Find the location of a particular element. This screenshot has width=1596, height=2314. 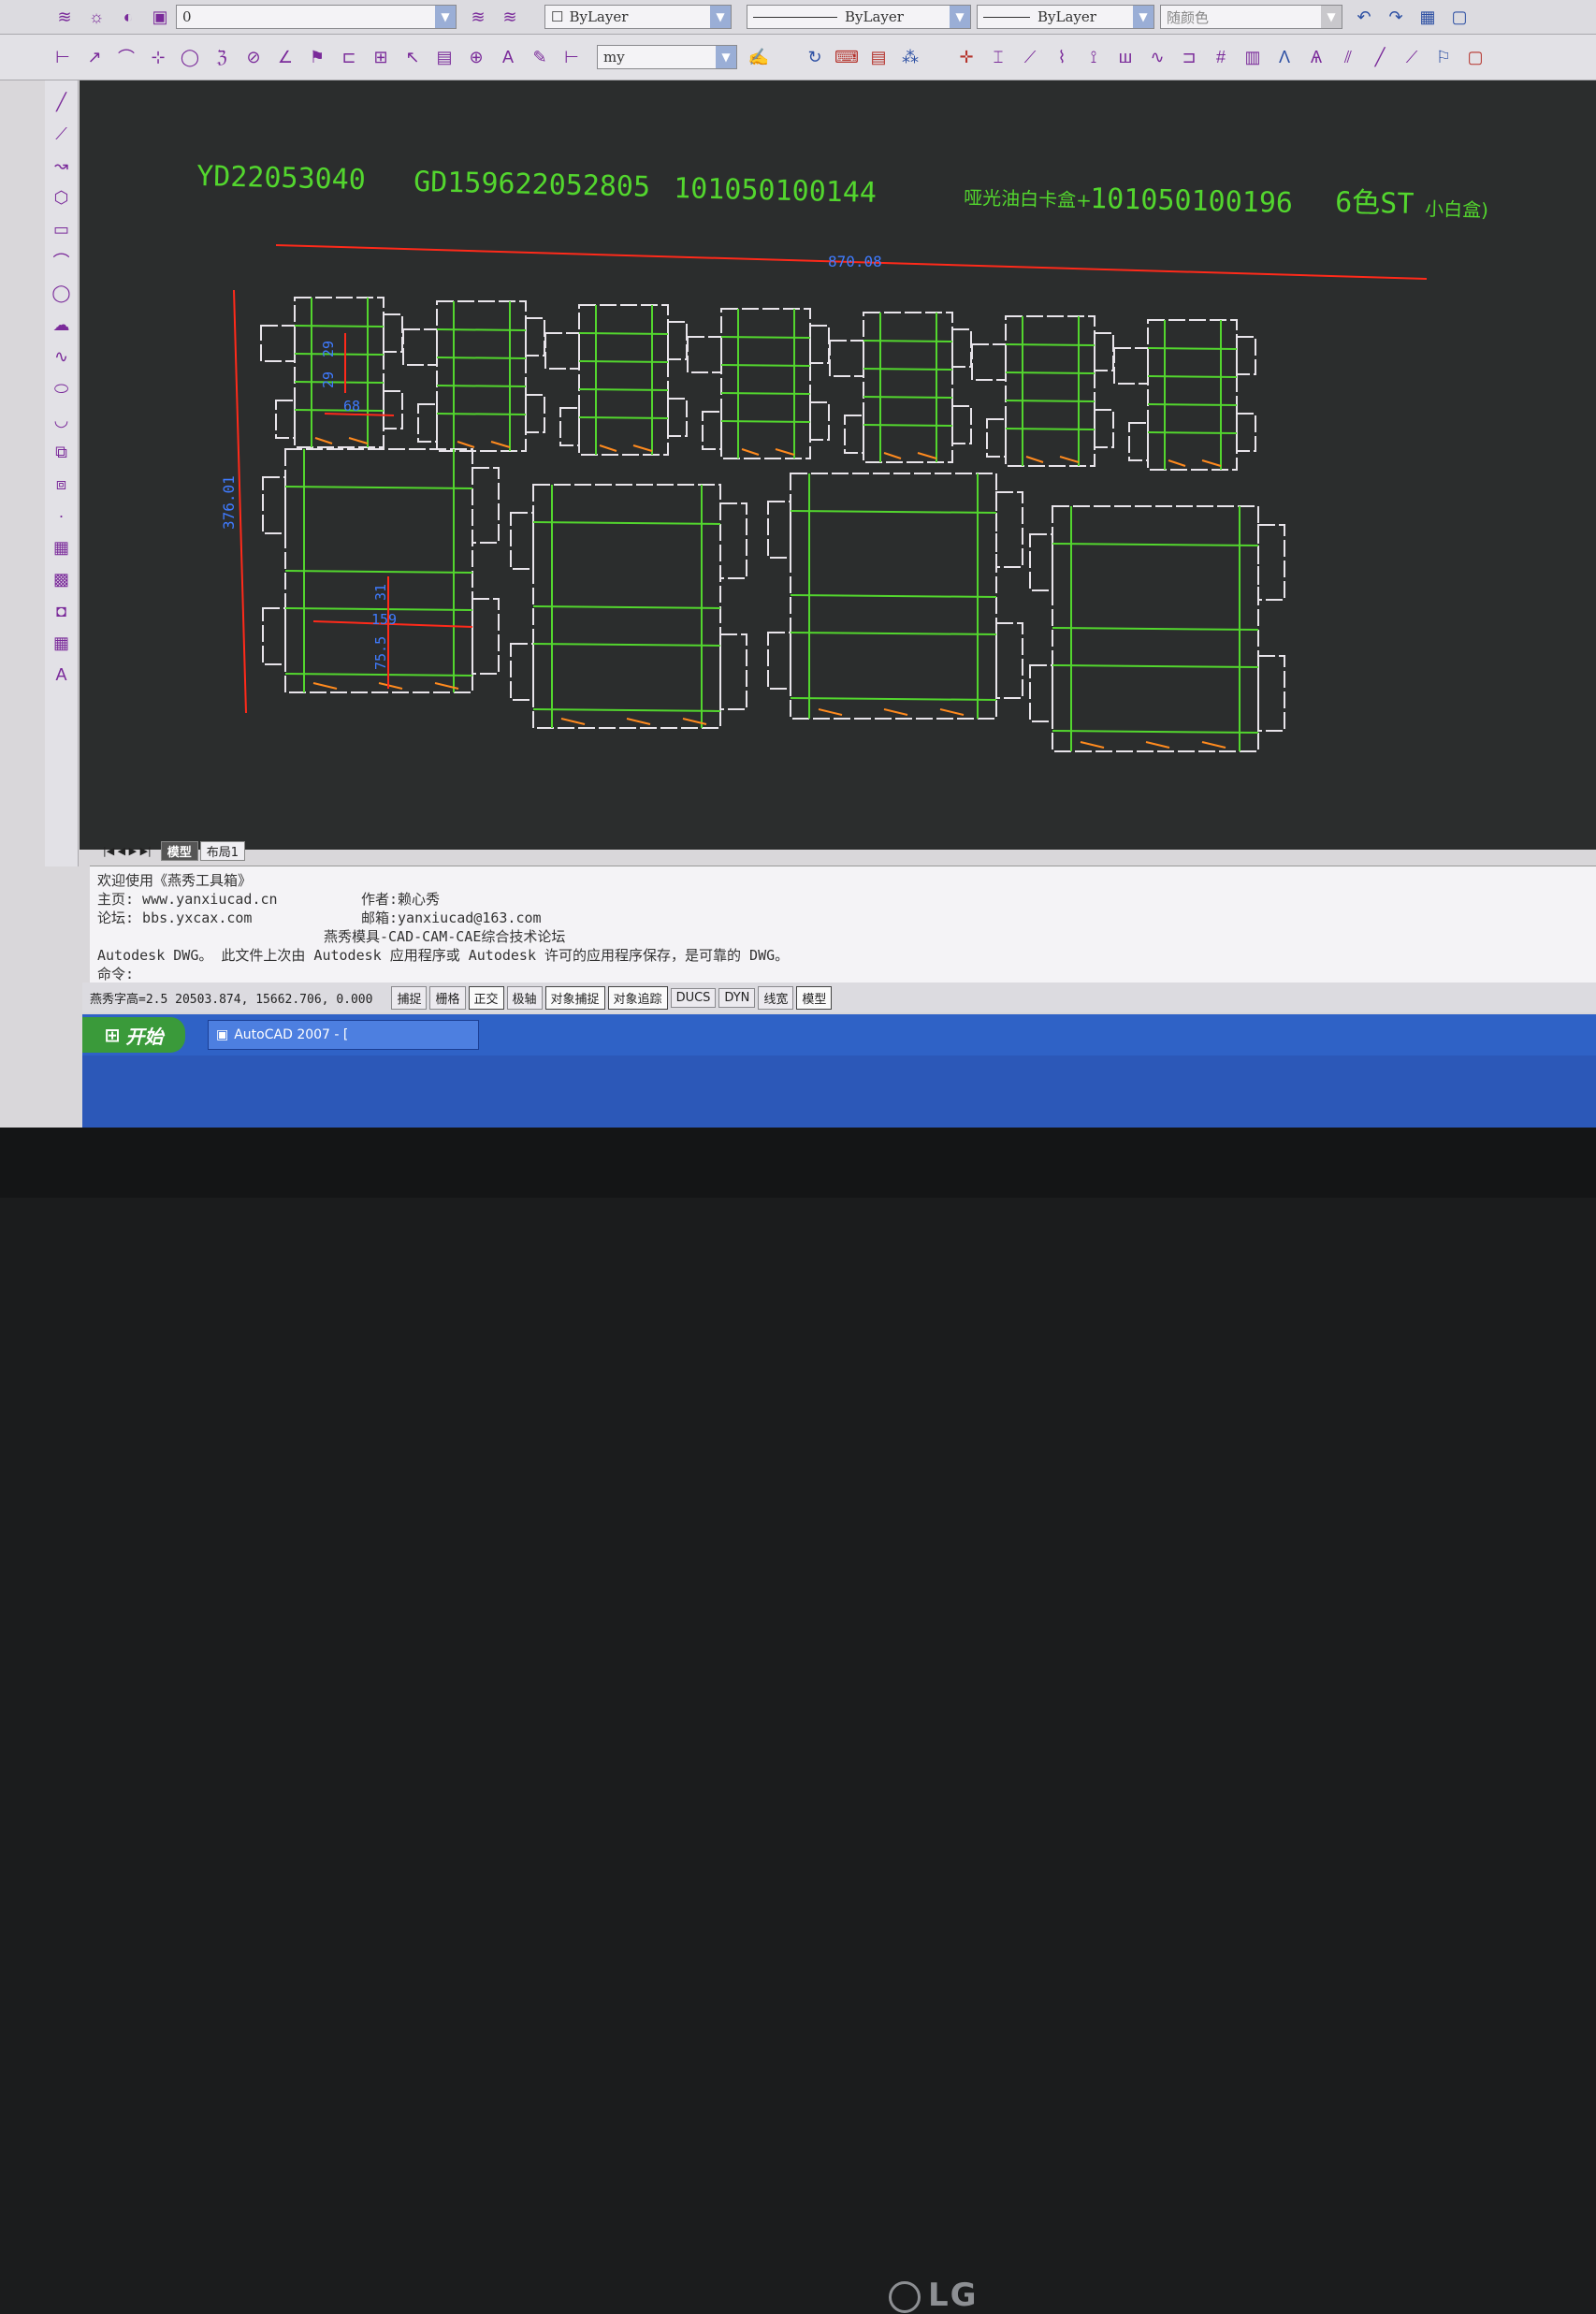

ordinate-icon: ⊹ is located at coordinates (158, 57).